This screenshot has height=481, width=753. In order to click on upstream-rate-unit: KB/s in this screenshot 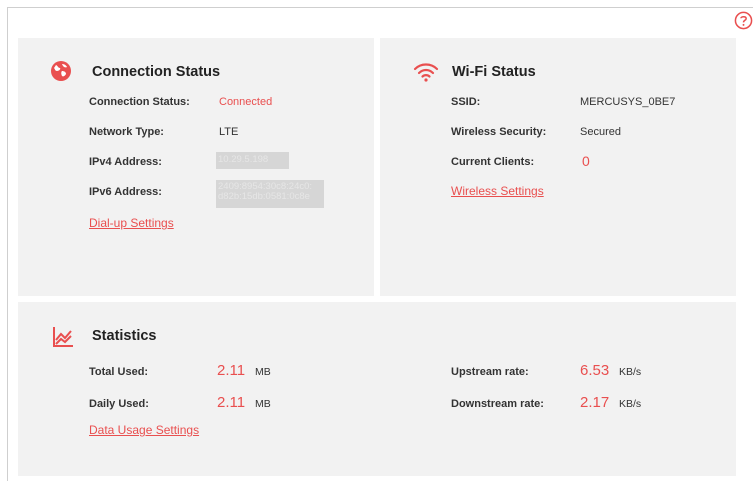, I will do `click(630, 372)`.